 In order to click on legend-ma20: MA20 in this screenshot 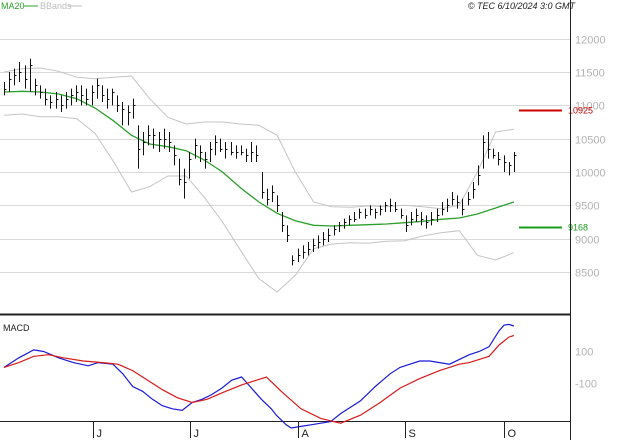, I will do `click(13, 6)`.